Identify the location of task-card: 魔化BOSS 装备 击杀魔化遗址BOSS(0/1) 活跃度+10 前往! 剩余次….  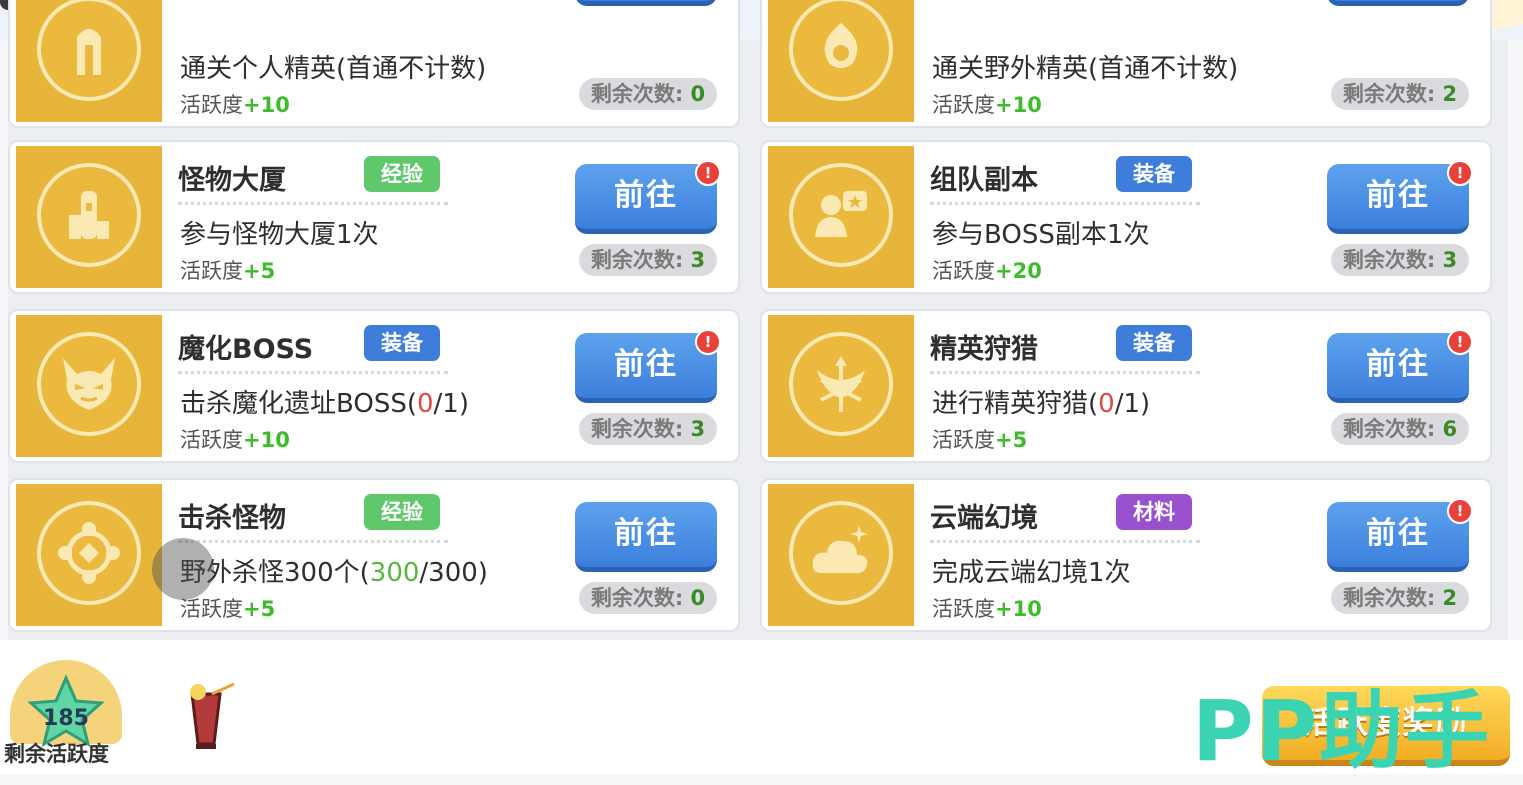
(374, 386).